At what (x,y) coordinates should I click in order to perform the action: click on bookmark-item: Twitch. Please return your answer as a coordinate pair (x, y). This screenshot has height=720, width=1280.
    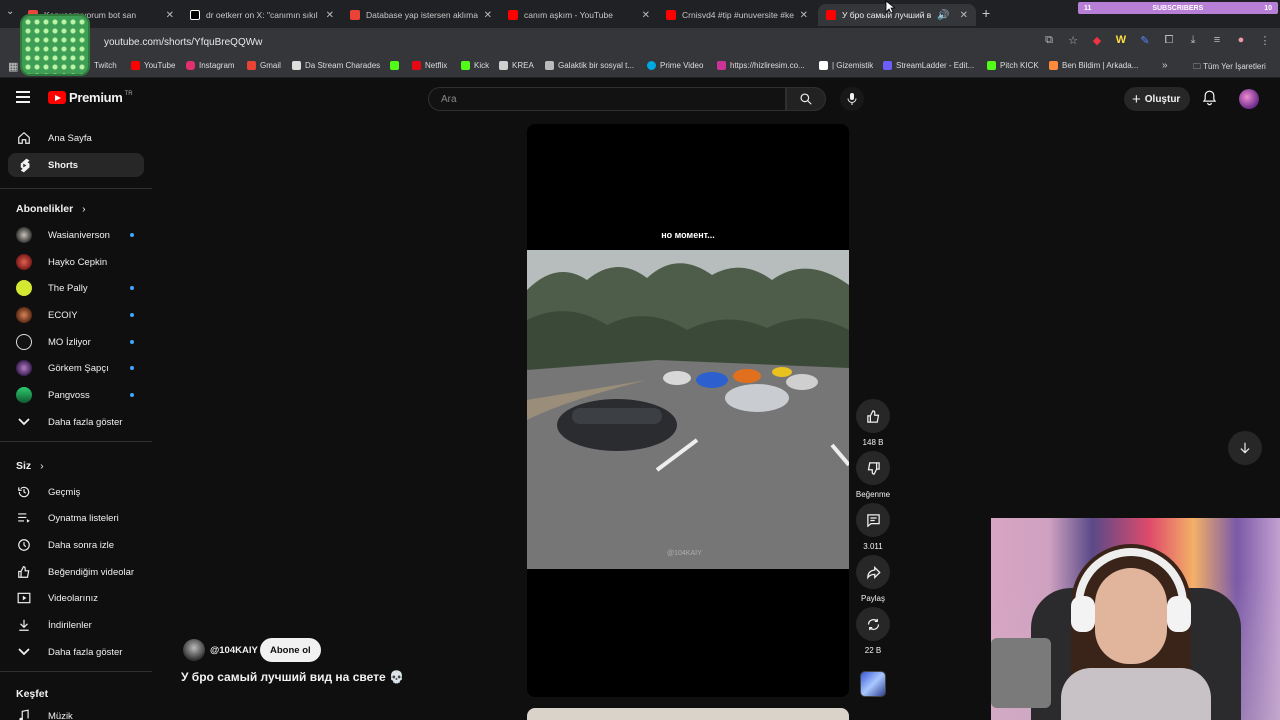
    Looking at the image, I should click on (105, 65).